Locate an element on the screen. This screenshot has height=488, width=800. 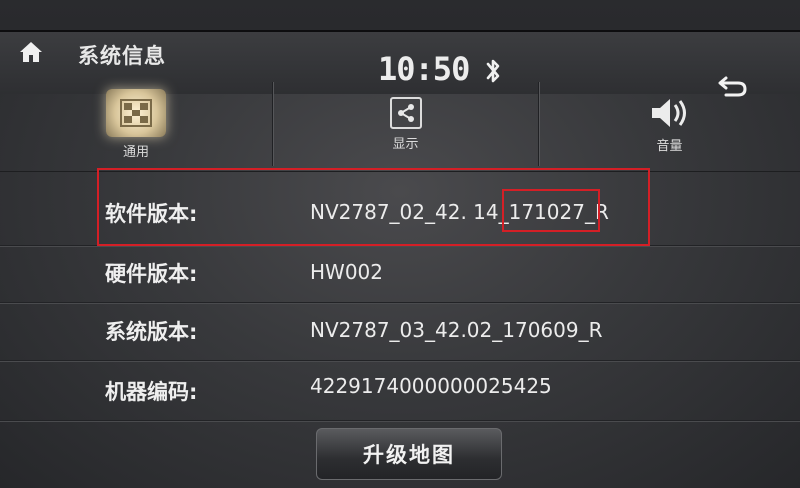
info-row-machine-code: 机器编码: 4229174000000025425 is located at coordinates (400, 393).